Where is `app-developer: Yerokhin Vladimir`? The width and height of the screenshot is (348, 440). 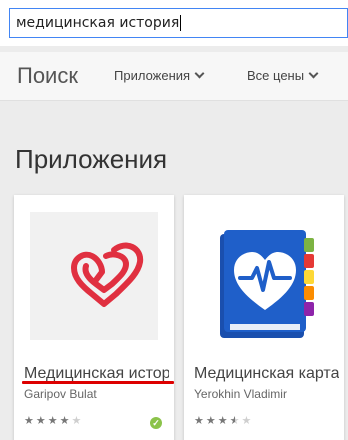
app-developer: Yerokhin Vladimir is located at coordinates (240, 394).